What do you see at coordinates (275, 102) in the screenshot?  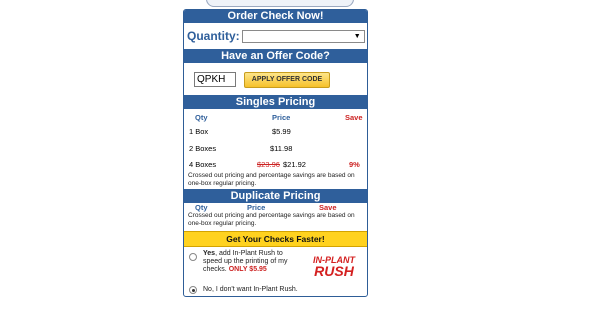 I see `singles-pricing-header: Singles Pricing` at bounding box center [275, 102].